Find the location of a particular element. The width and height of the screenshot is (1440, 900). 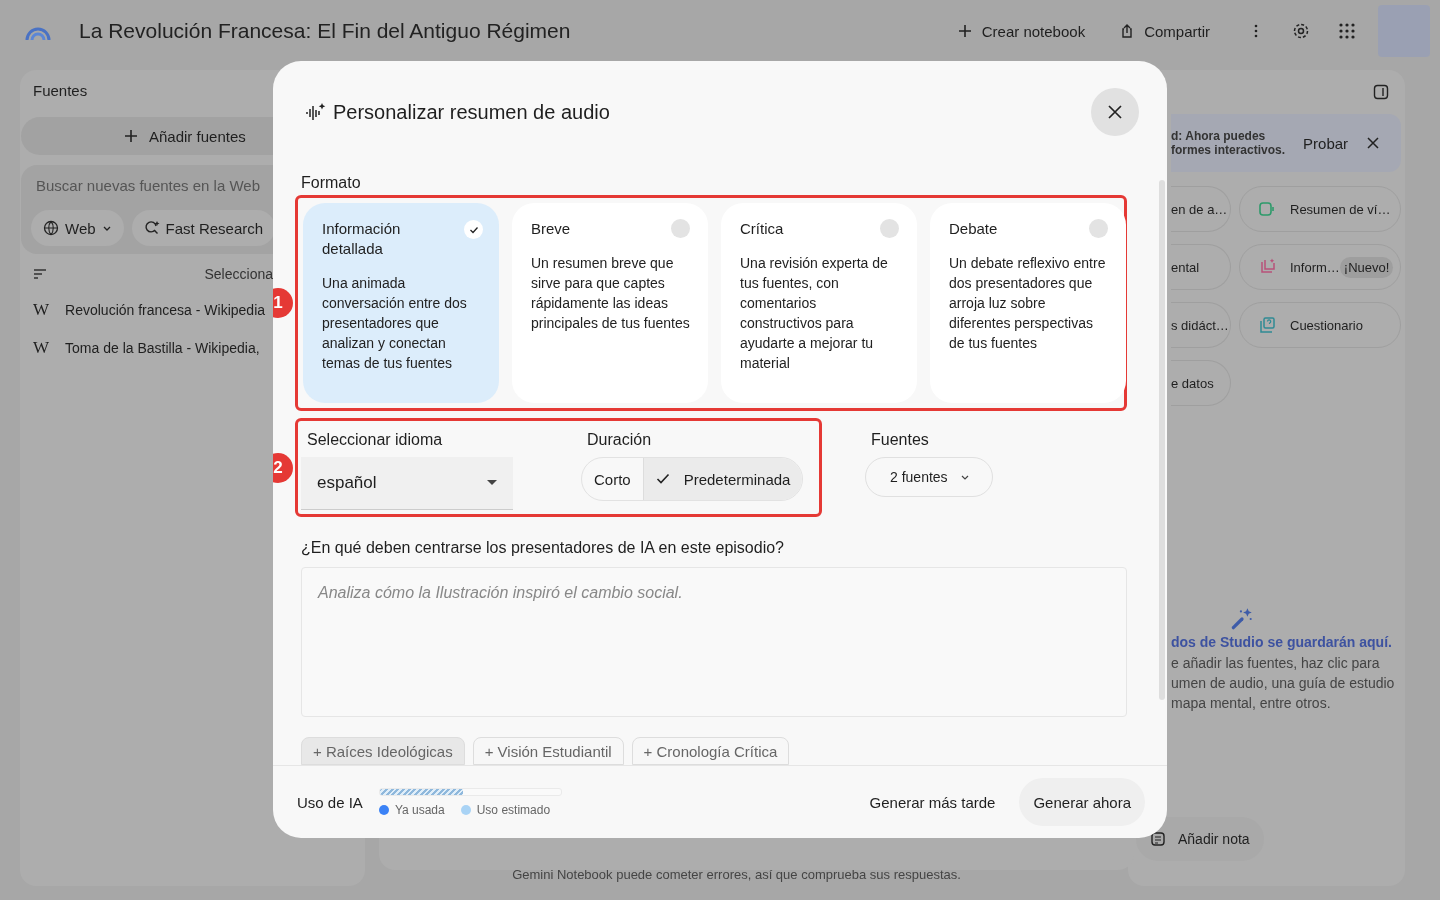

scrollbar is located at coordinates (1162, 440).